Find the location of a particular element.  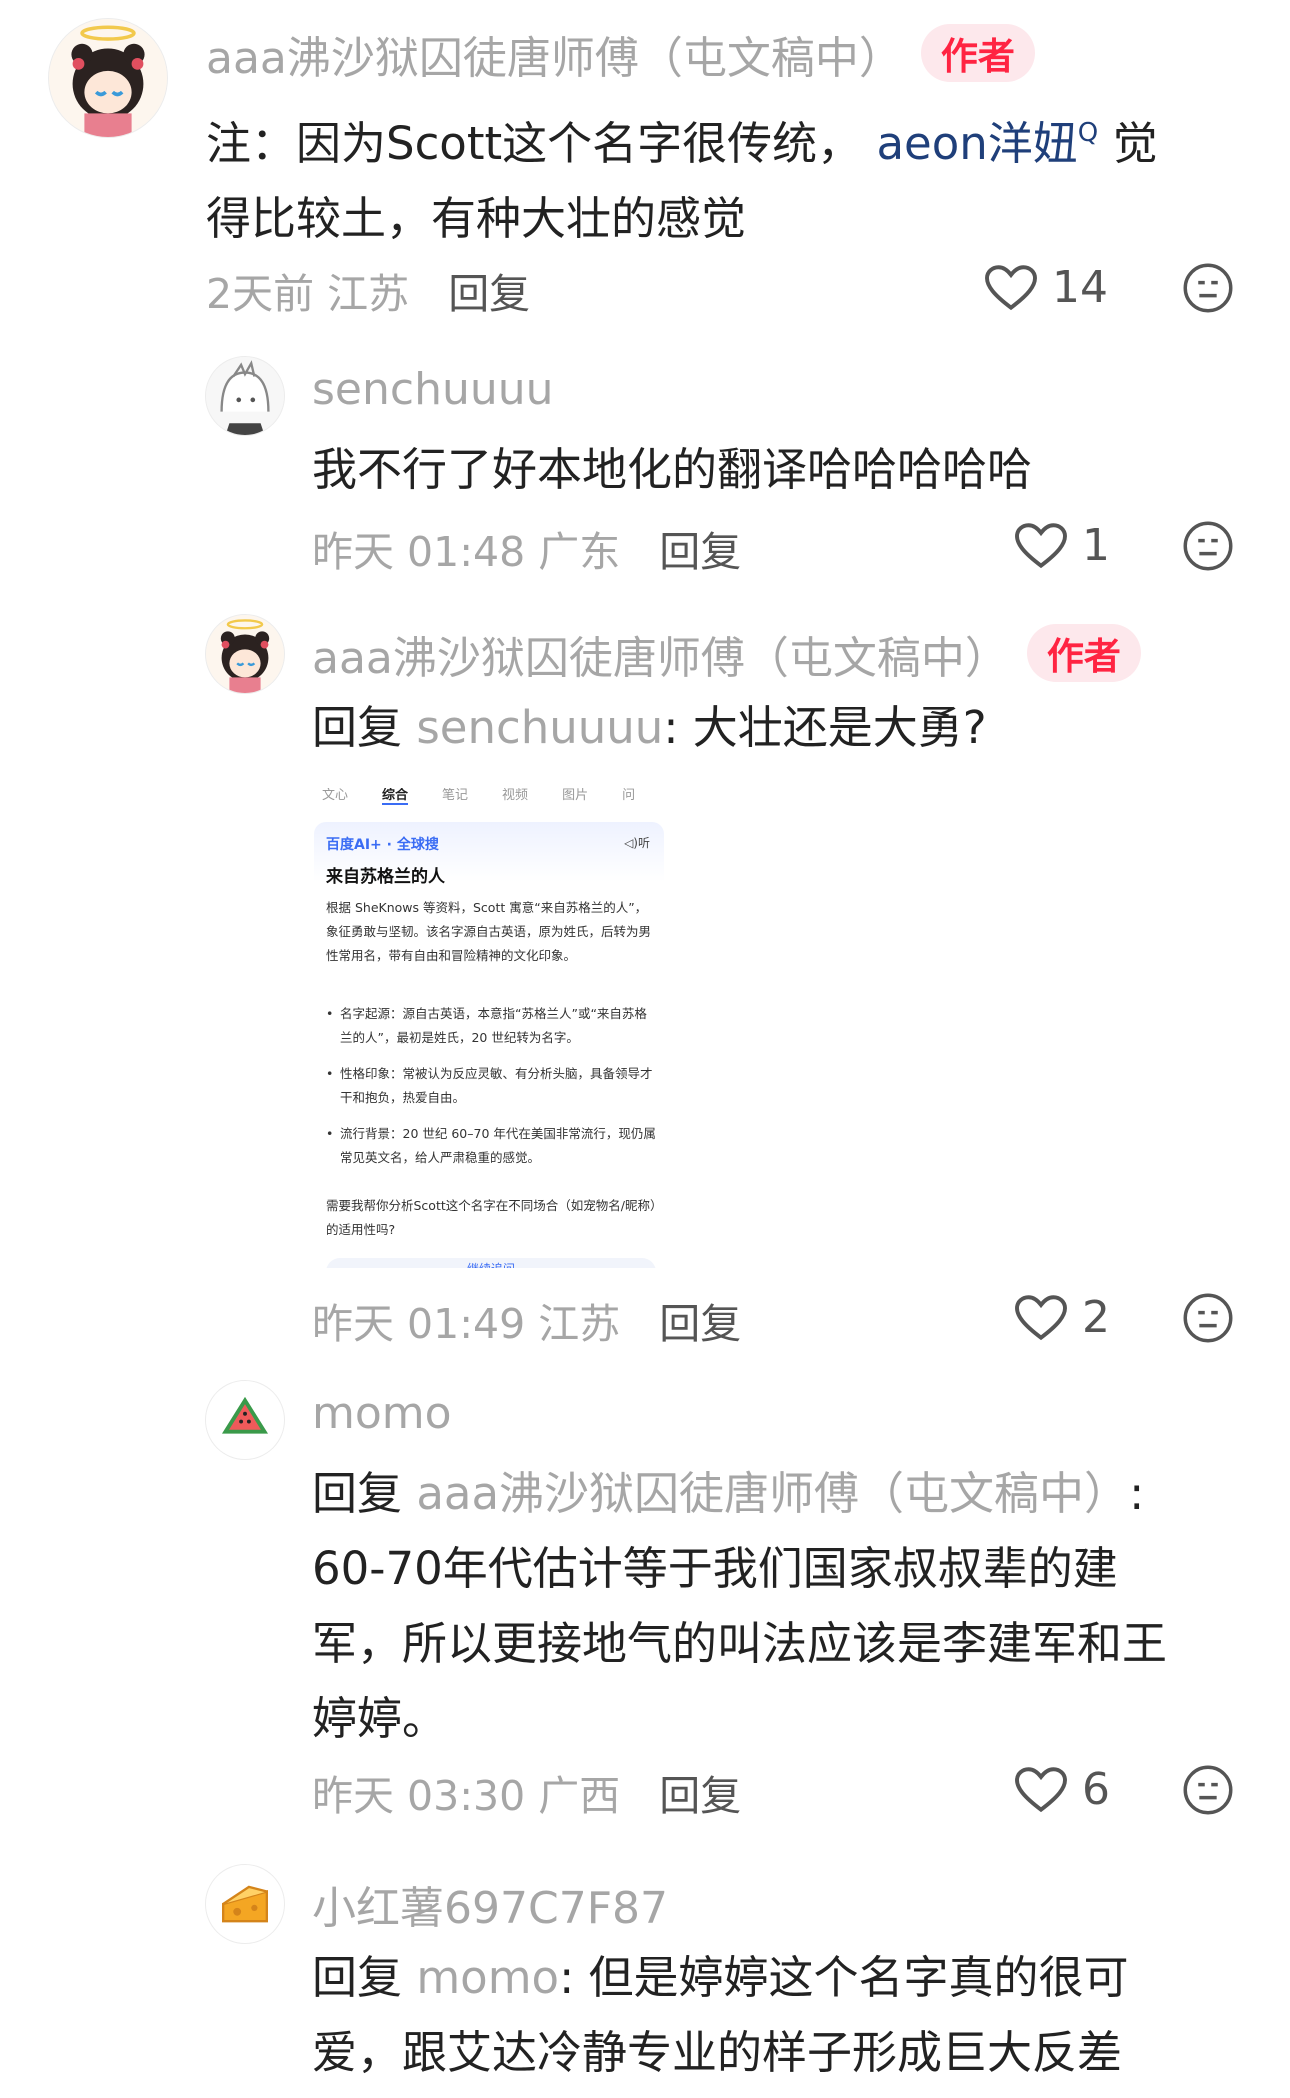

comment-meta: 昨天 01:48 广东 回复 is located at coordinates (526, 548).